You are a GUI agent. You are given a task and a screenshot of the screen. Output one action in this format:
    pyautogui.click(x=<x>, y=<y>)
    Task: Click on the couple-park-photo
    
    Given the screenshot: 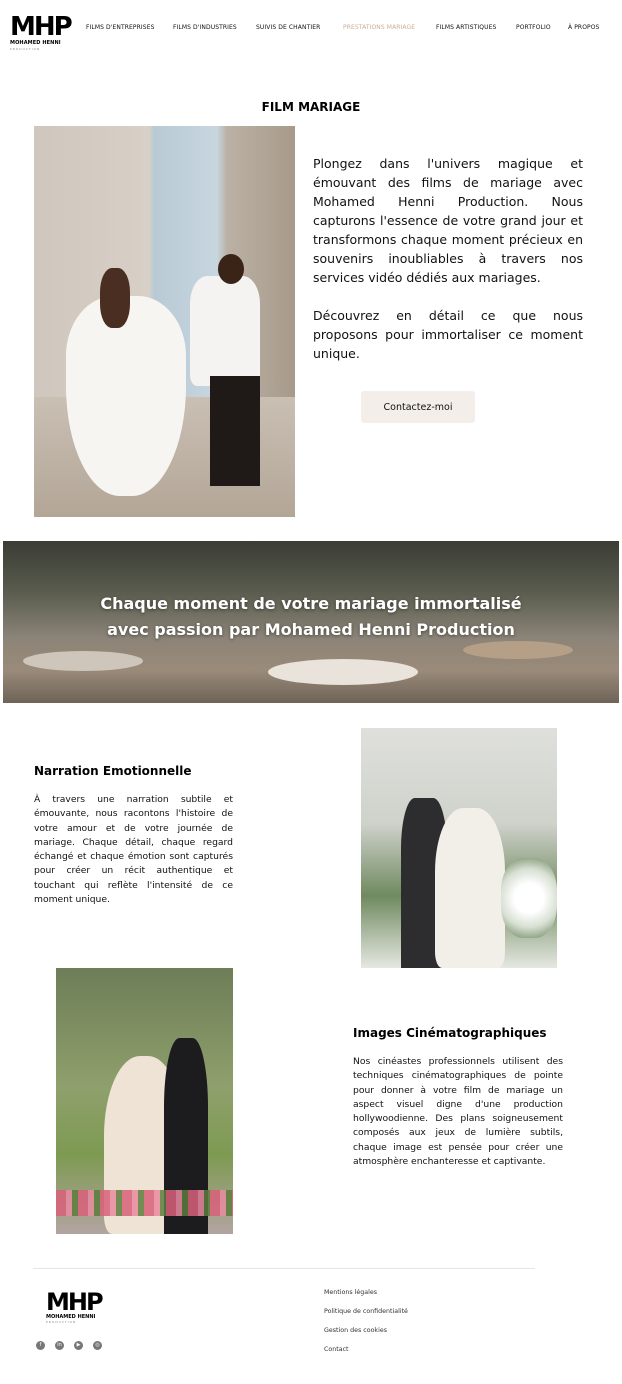 What is the action you would take?
    pyautogui.click(x=144, y=1101)
    